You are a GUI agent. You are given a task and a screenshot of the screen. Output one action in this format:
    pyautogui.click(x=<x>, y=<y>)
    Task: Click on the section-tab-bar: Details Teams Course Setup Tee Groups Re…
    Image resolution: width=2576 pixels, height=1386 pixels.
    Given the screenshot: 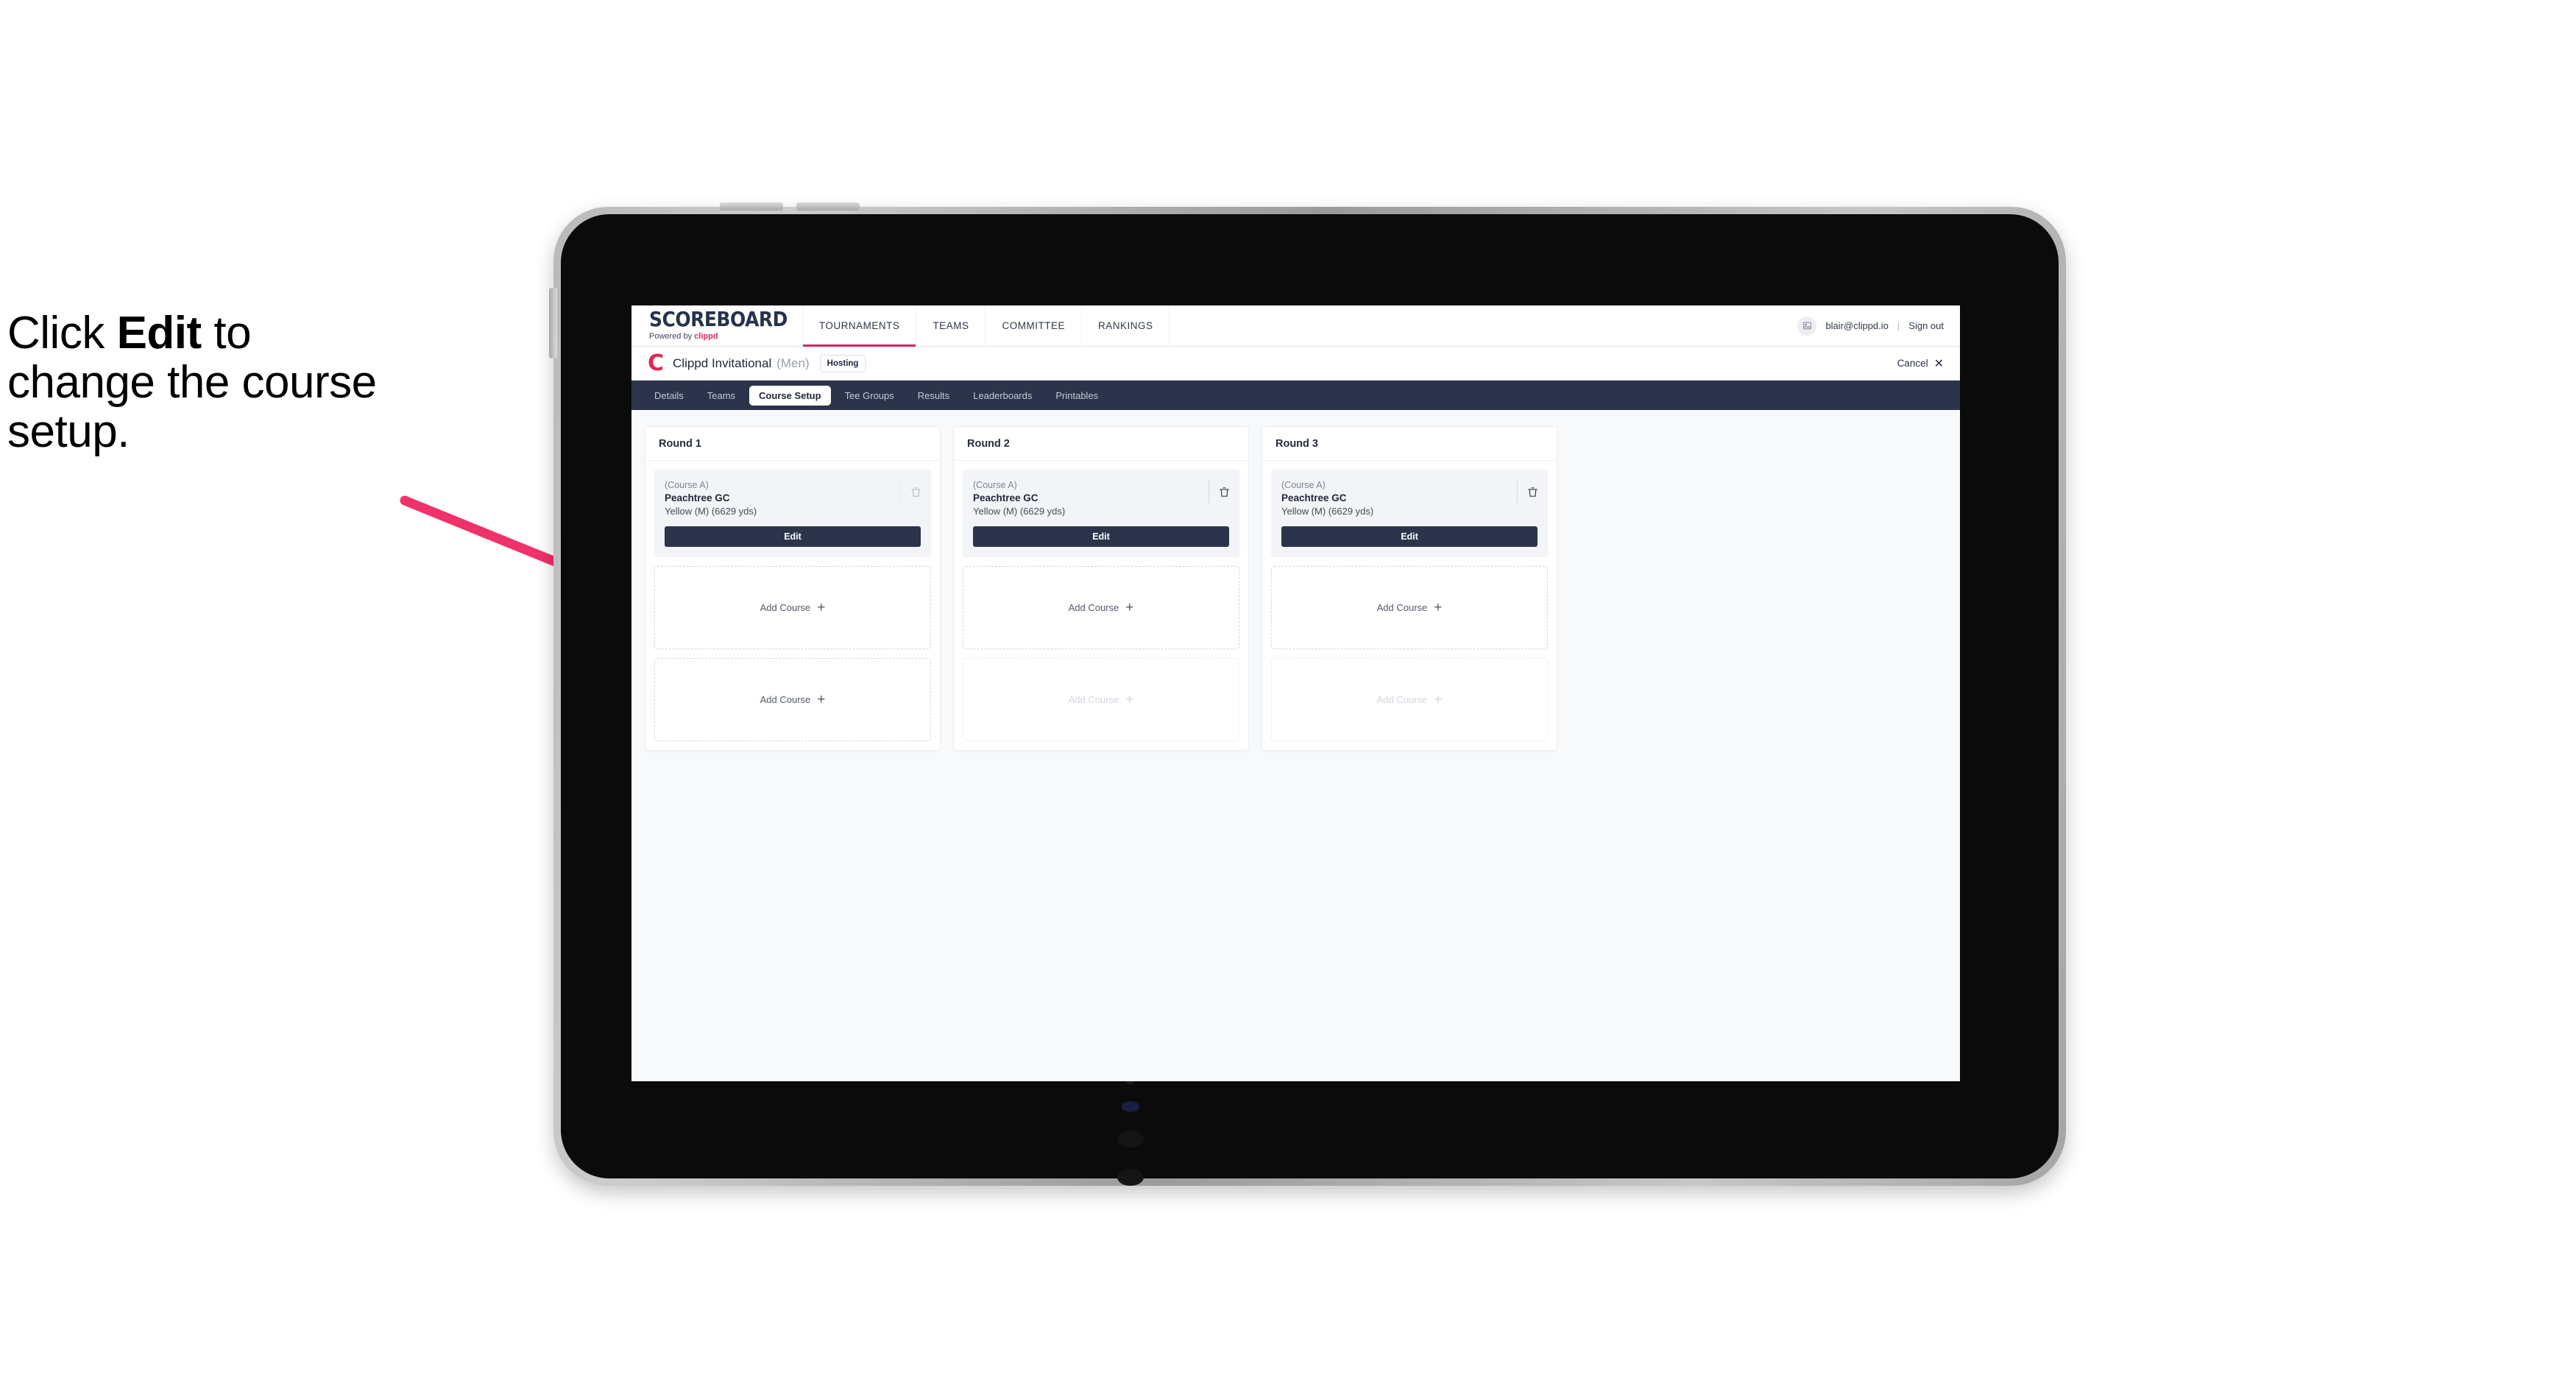 What is the action you would take?
    pyautogui.click(x=1295, y=395)
    